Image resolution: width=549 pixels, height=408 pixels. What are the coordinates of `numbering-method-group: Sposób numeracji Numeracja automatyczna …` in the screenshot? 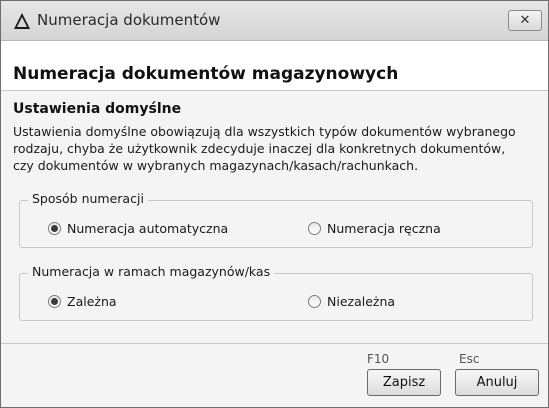 It's located at (276, 219).